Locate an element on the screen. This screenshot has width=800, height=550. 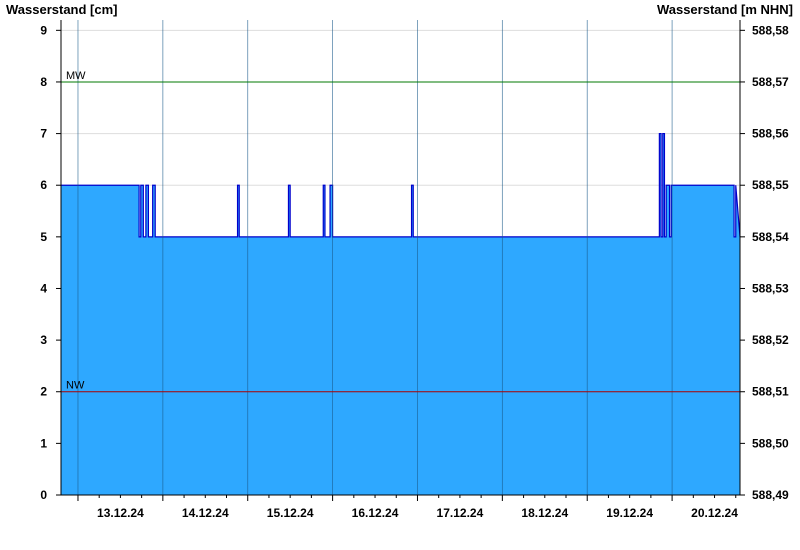
left-tick-label: 0 is located at coordinates (43, 495).